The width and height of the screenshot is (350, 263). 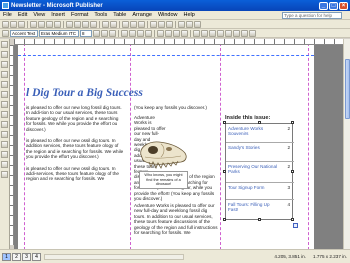 What do you see at coordinates (177, 109) in the screenshot?
I see `article-column-2-top: (You keep any fossils you discover.)` at bounding box center [177, 109].